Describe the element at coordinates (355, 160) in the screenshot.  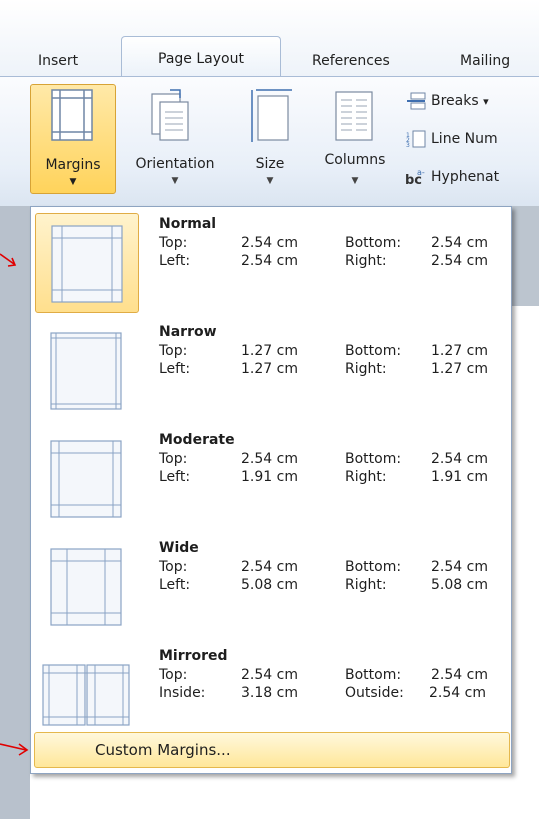
I see `columns-label: Columns` at that location.